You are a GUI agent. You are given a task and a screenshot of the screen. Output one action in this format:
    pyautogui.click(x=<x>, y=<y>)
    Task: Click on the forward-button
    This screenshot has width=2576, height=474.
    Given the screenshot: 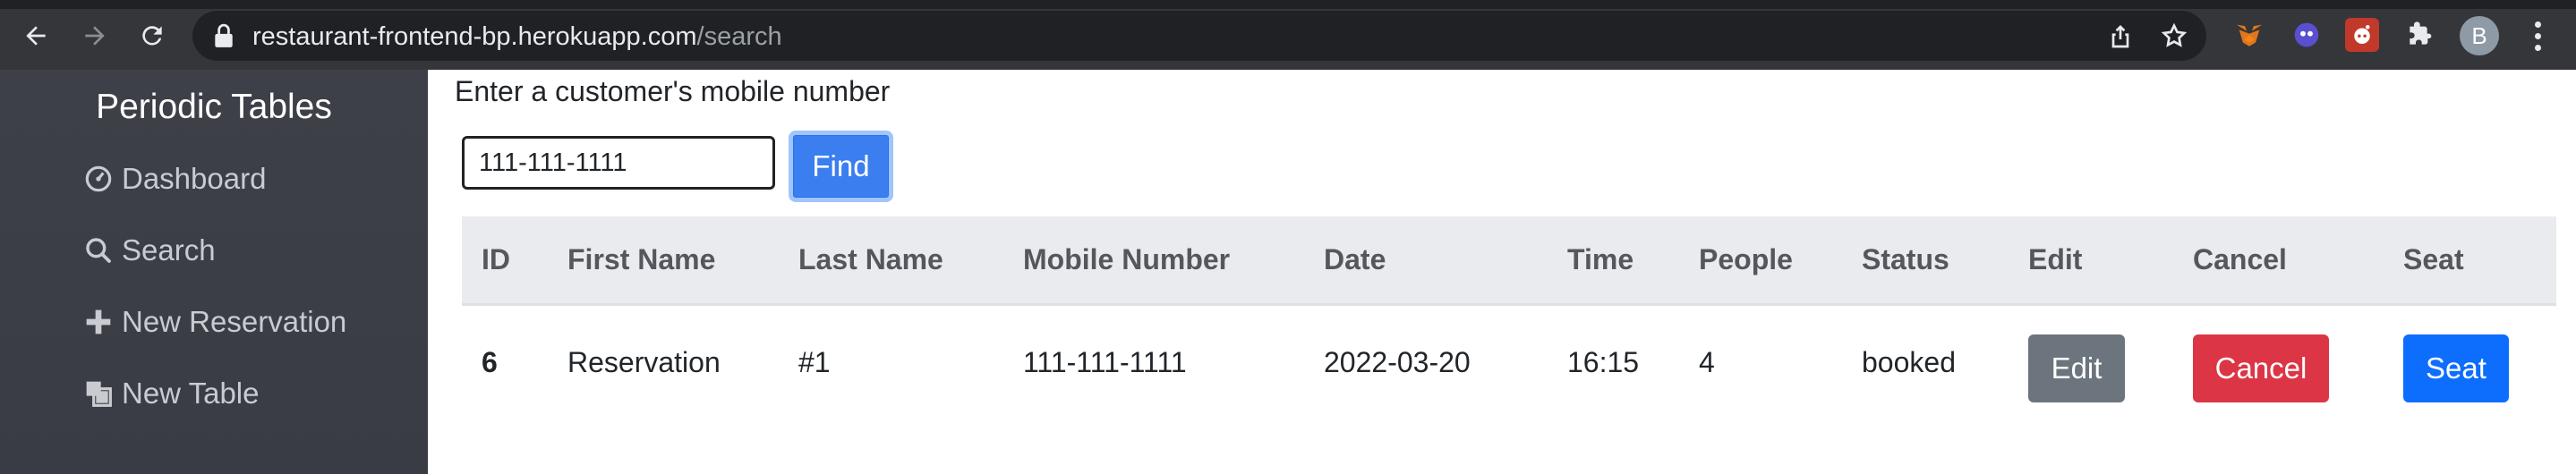 What is the action you would take?
    pyautogui.click(x=95, y=35)
    